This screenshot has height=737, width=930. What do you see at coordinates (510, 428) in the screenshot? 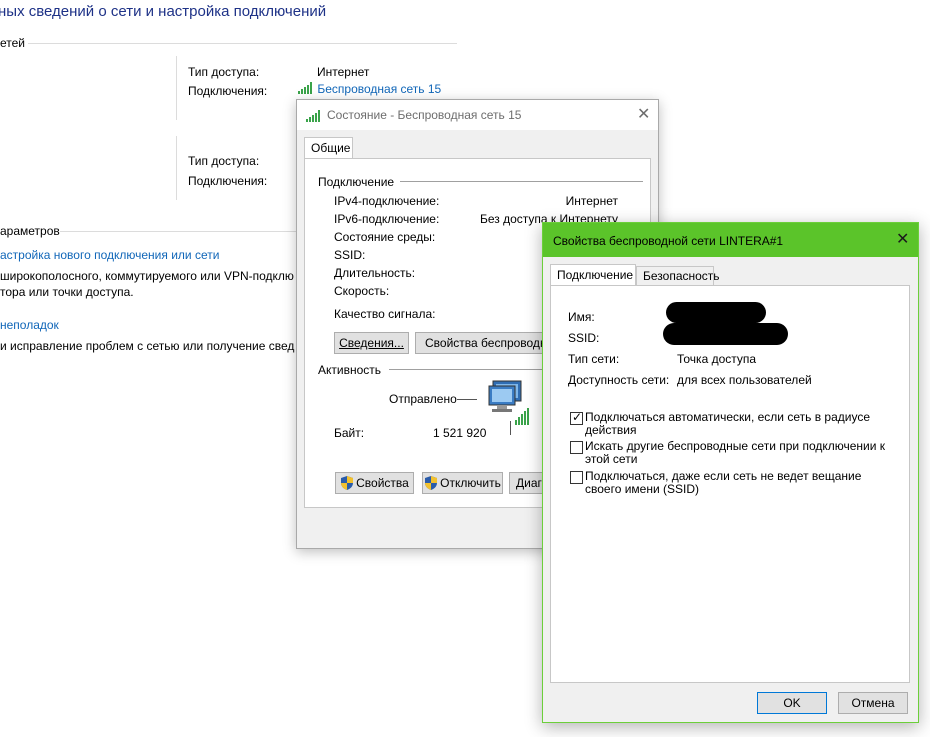
I see `received-line` at bounding box center [510, 428].